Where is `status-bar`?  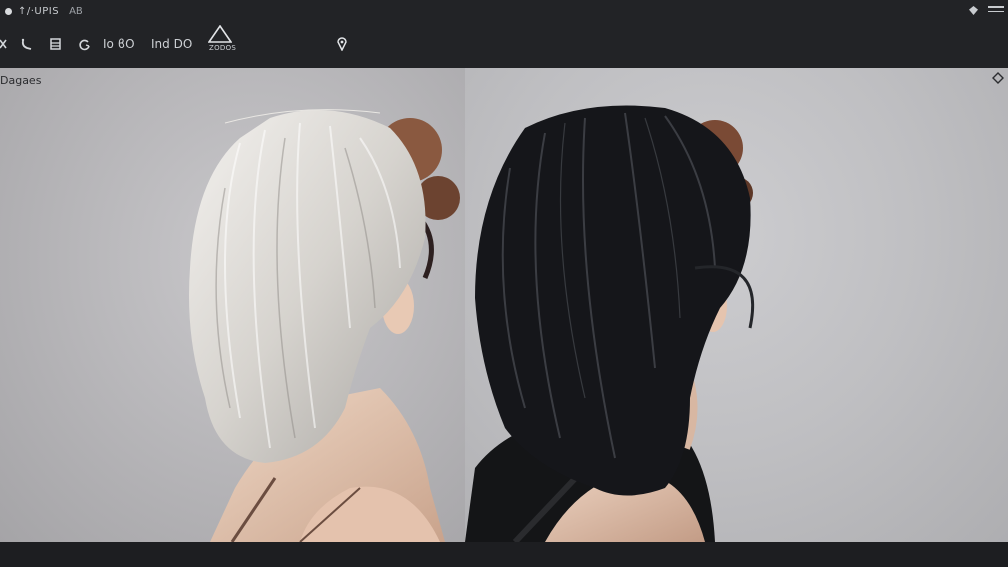
status-bar is located at coordinates (504, 554).